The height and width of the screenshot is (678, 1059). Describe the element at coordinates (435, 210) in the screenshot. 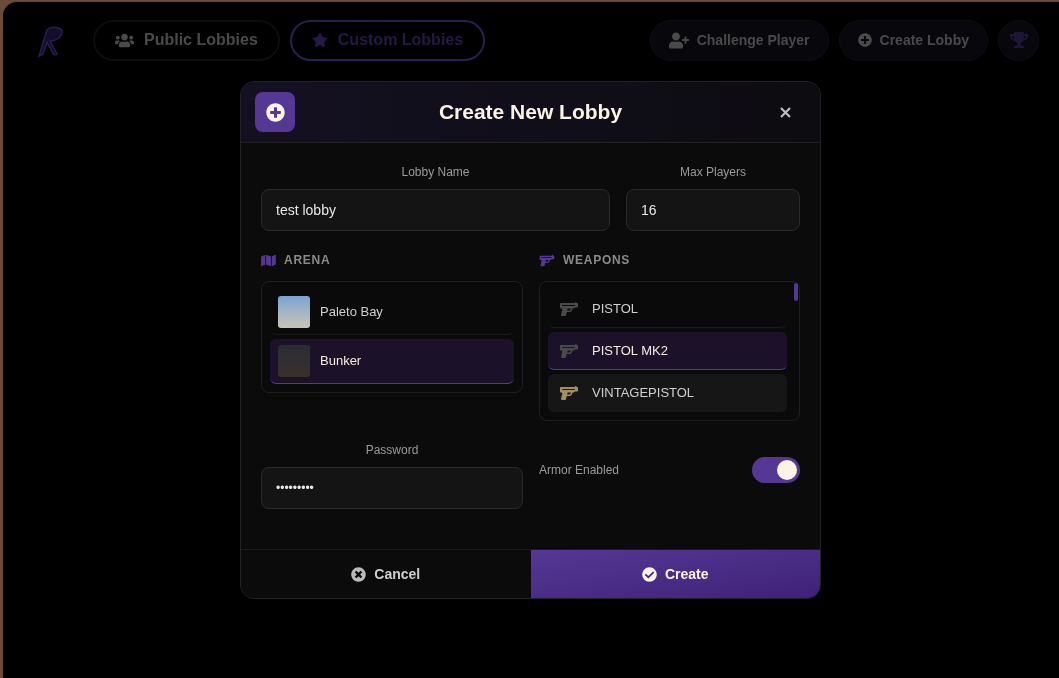

I see `lobby-name-field: test lobby` at that location.